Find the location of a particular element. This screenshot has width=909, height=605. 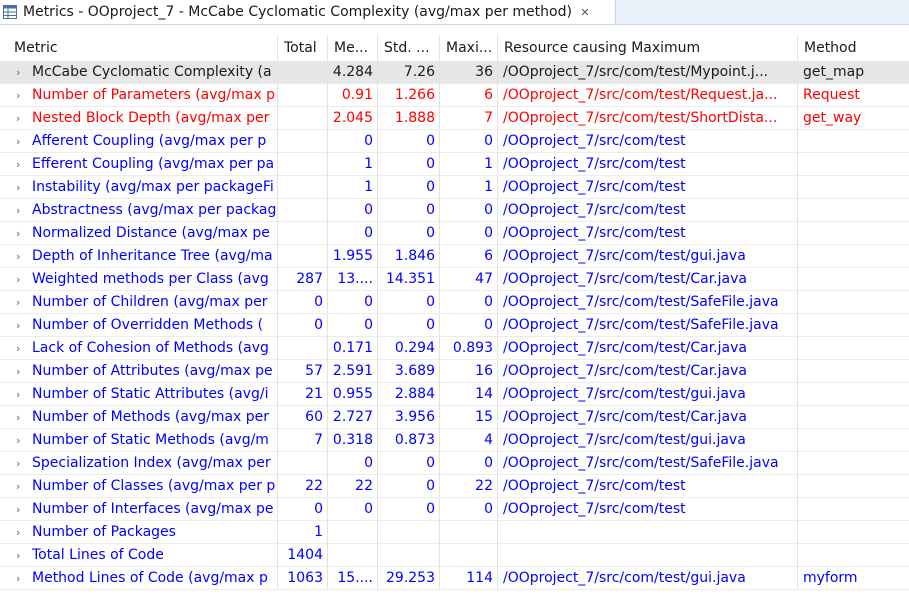

std-dev-cell: 0.873 is located at coordinates (409, 440).